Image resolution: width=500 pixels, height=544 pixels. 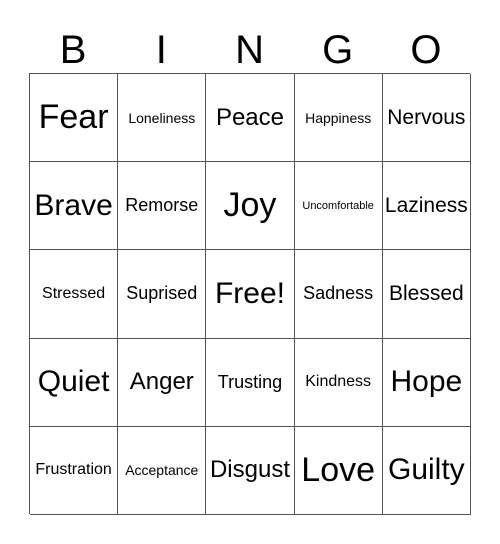 I want to click on header-letter-o: O, so click(x=426, y=50).